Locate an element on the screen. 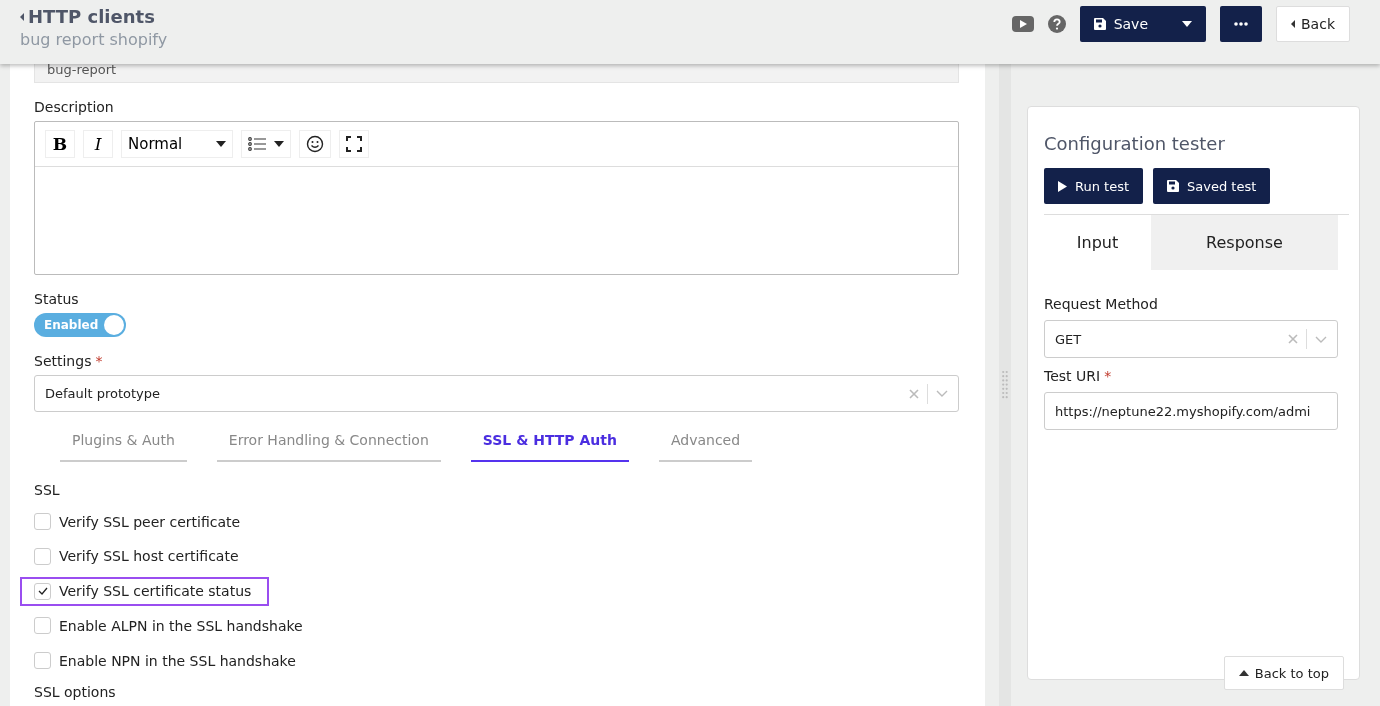  field-label: Request Method is located at coordinates (1101, 304).